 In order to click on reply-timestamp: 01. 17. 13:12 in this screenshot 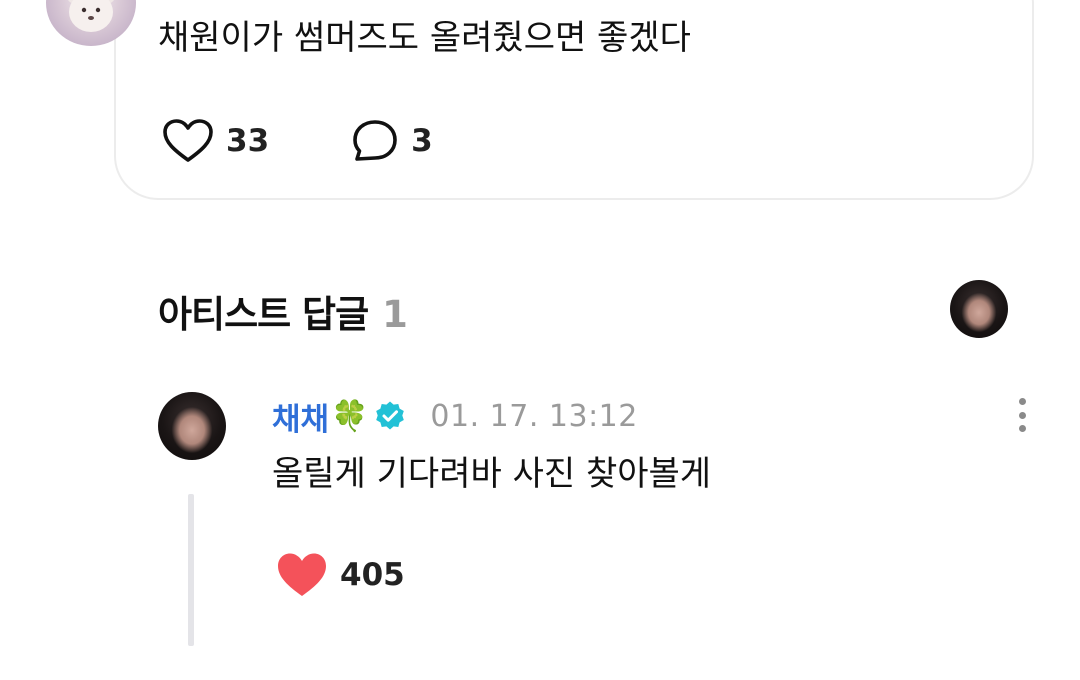, I will do `click(534, 416)`.